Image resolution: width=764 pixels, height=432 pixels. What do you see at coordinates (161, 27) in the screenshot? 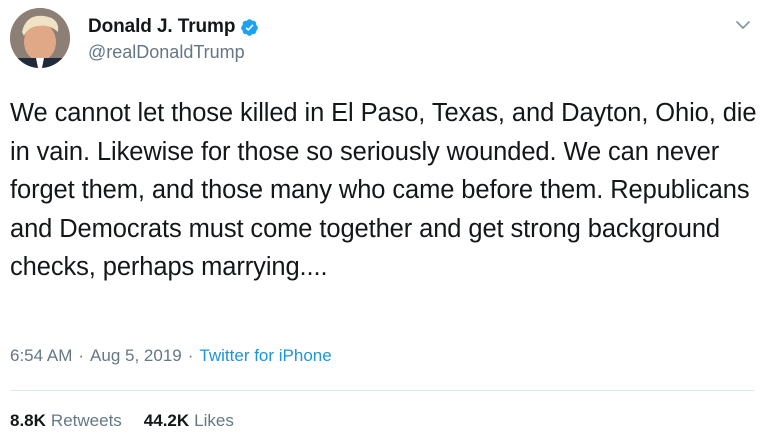
I see `display-name: Donald J. Trump` at bounding box center [161, 27].